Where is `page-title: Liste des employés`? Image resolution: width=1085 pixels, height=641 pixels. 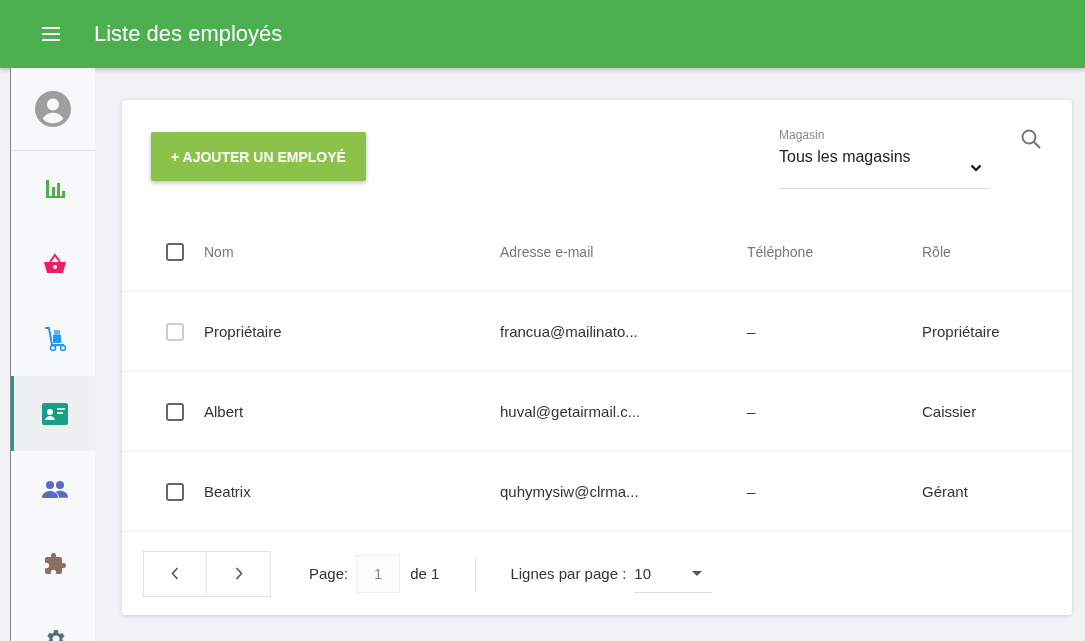 page-title: Liste des employés is located at coordinates (188, 34).